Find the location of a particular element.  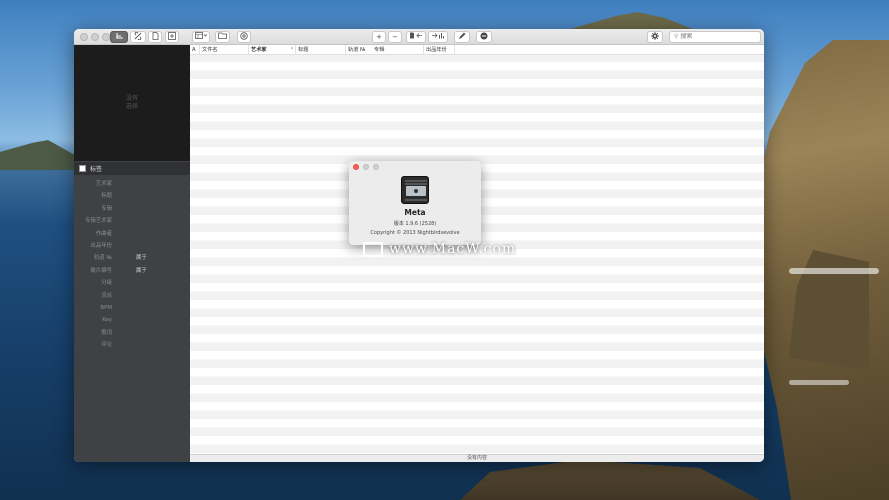

link-icon is located at coordinates (138, 36).